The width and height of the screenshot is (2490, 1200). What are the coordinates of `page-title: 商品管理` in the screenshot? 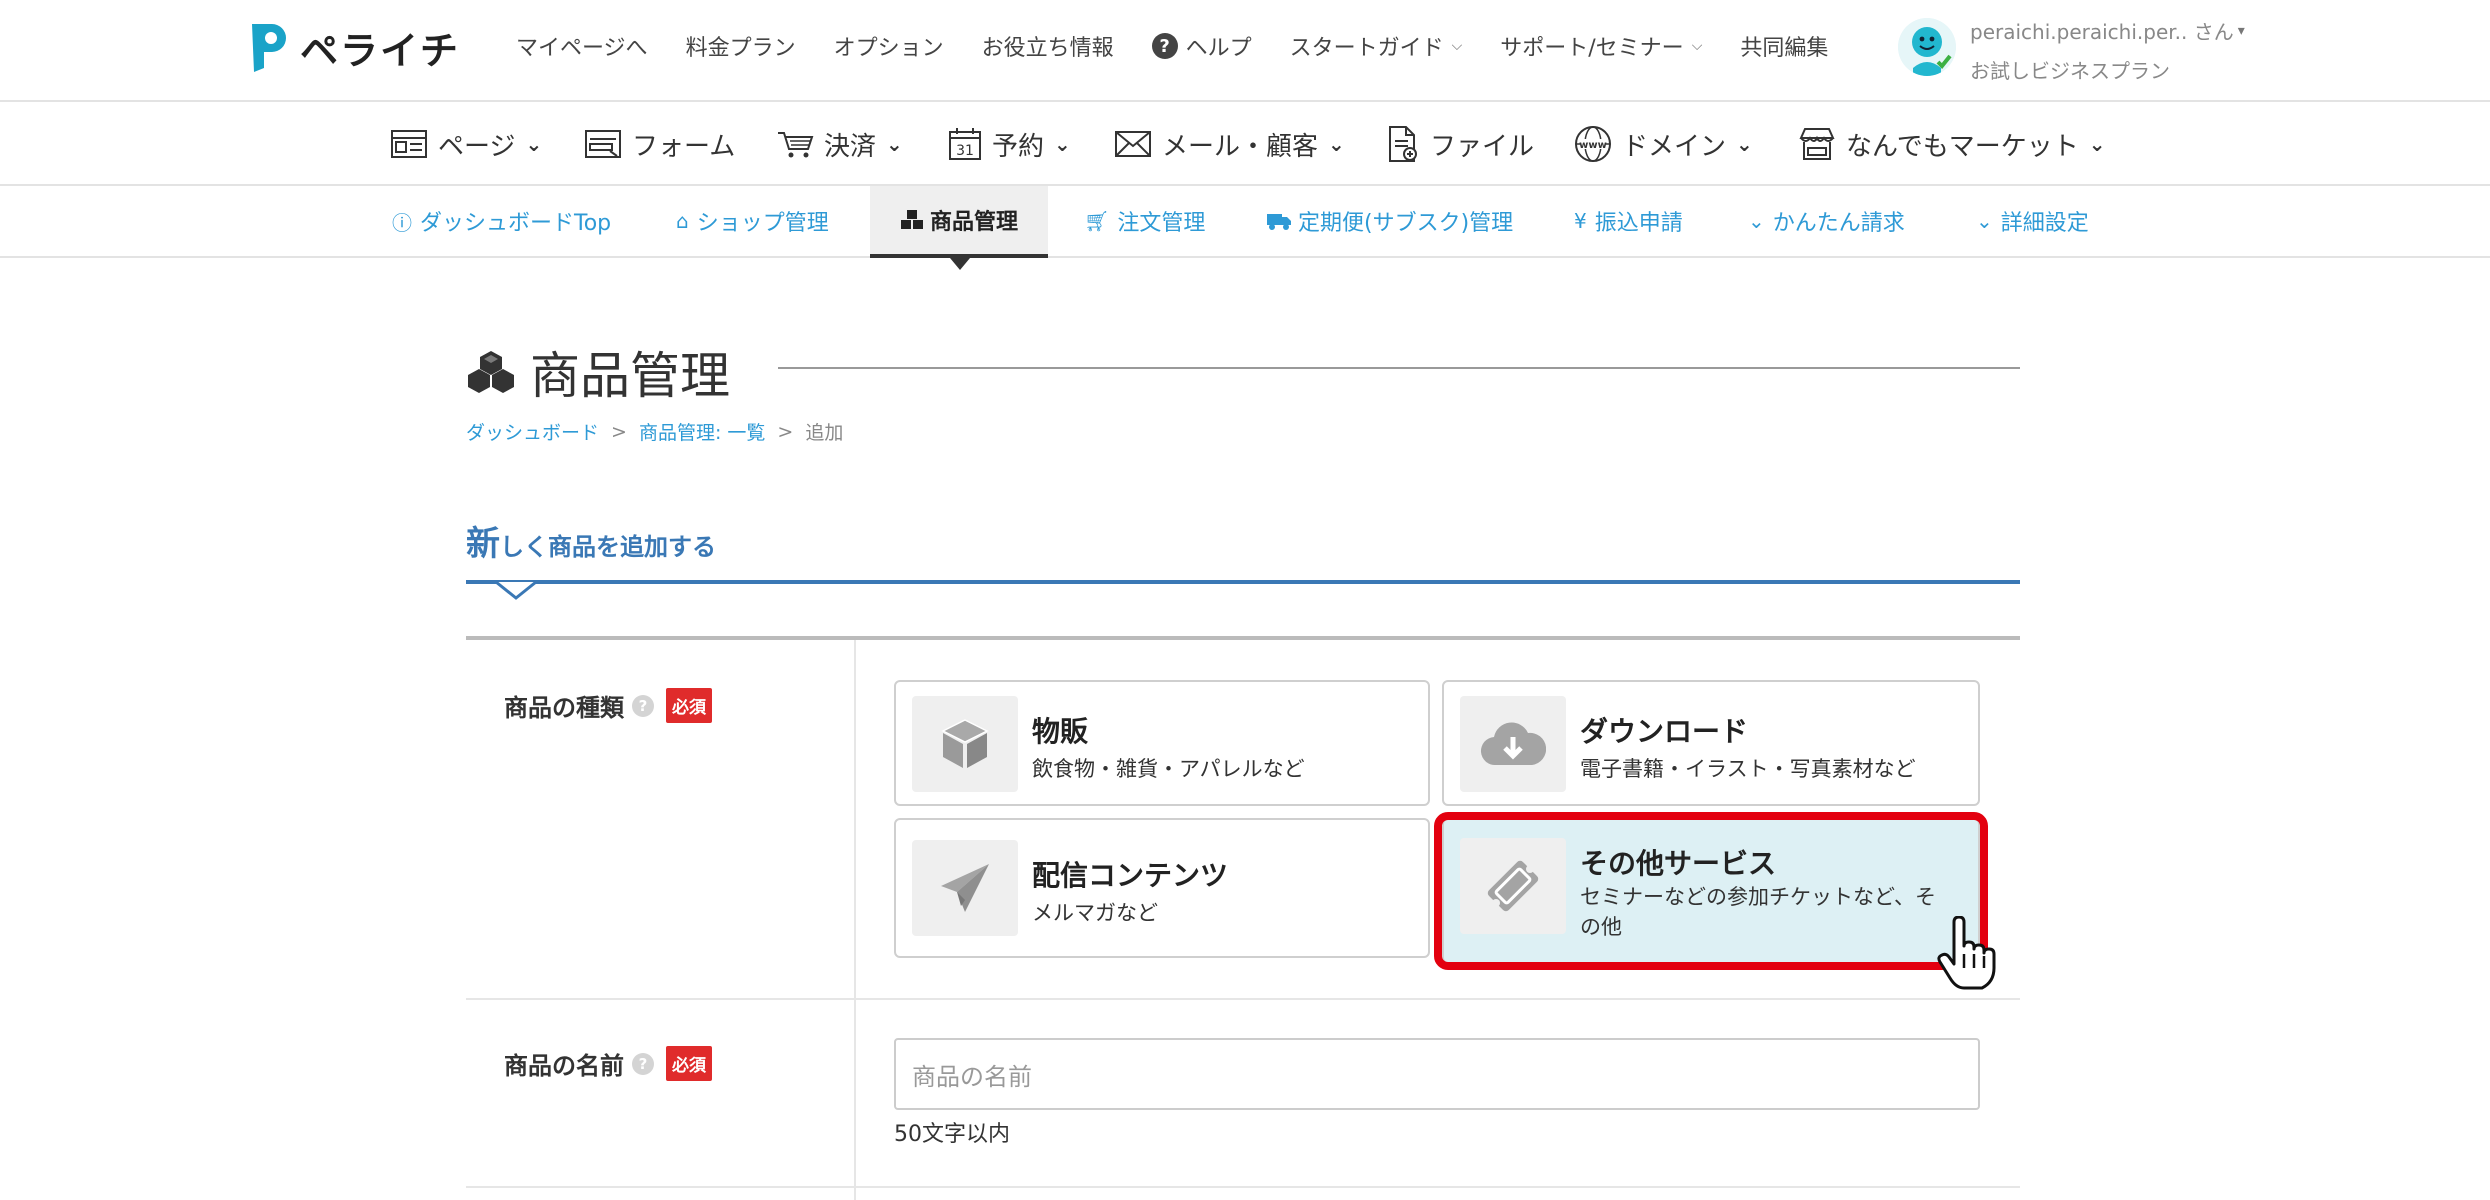 It's located at (598, 372).